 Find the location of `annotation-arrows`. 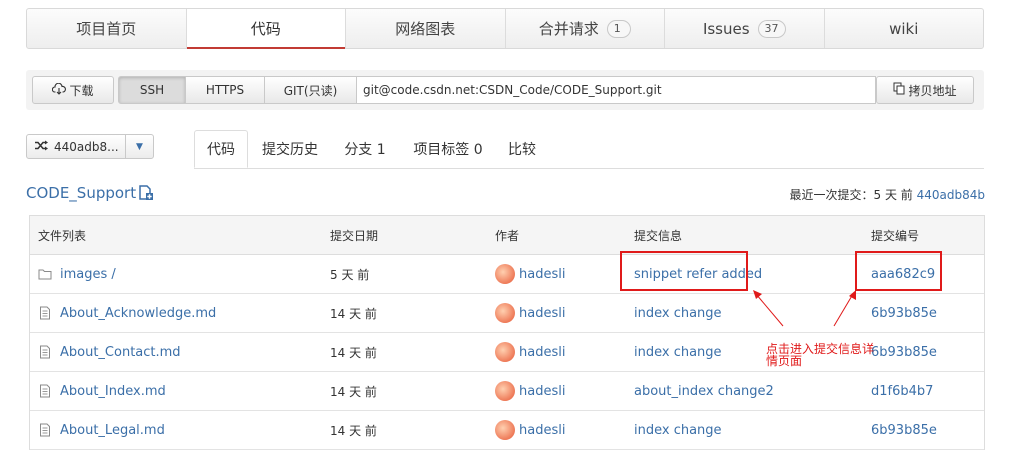

annotation-arrows is located at coordinates (804, 308).